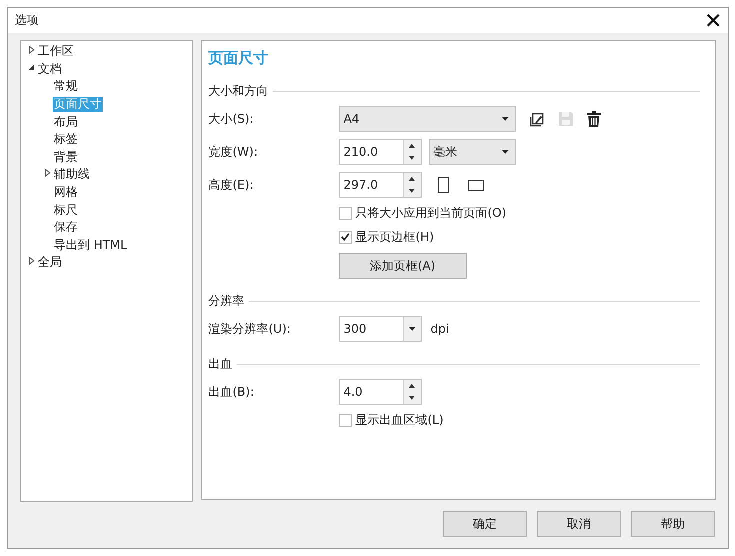 Image resolution: width=735 pixels, height=556 pixels. I want to click on edit-page-icon, so click(538, 119).